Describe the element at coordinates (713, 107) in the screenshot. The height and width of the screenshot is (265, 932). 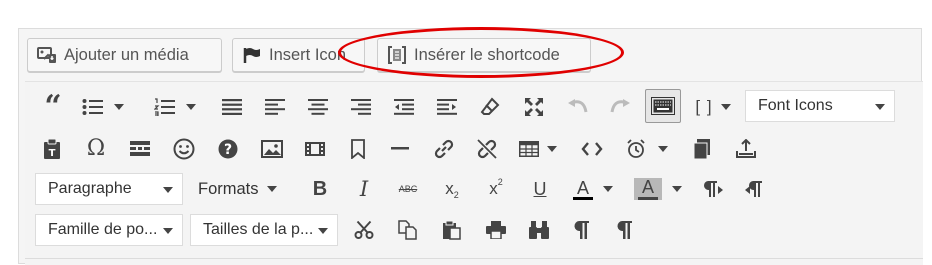
I see `shortcode-dropdown-button: [ ]` at that location.